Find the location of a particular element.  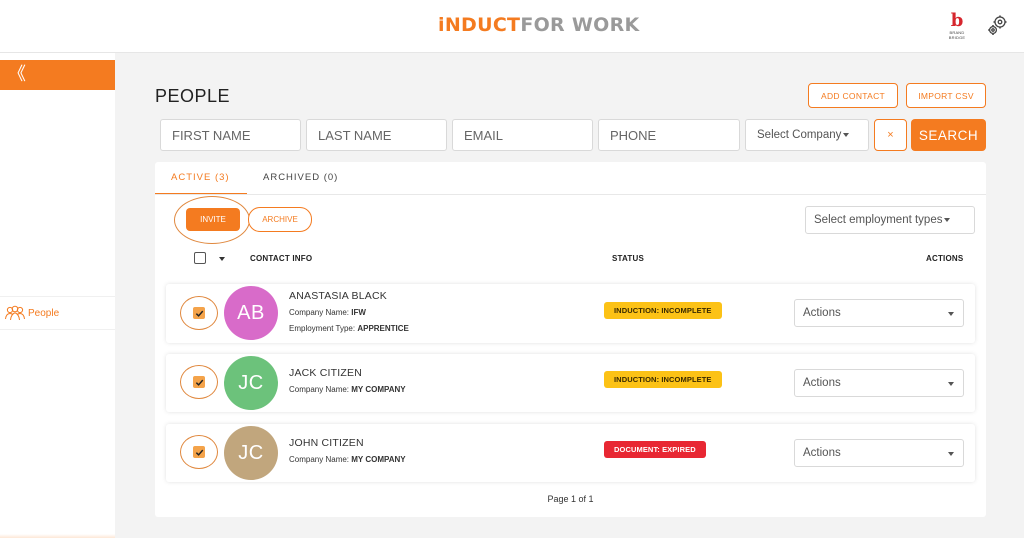

column-header-status: STATUS is located at coordinates (628, 258).